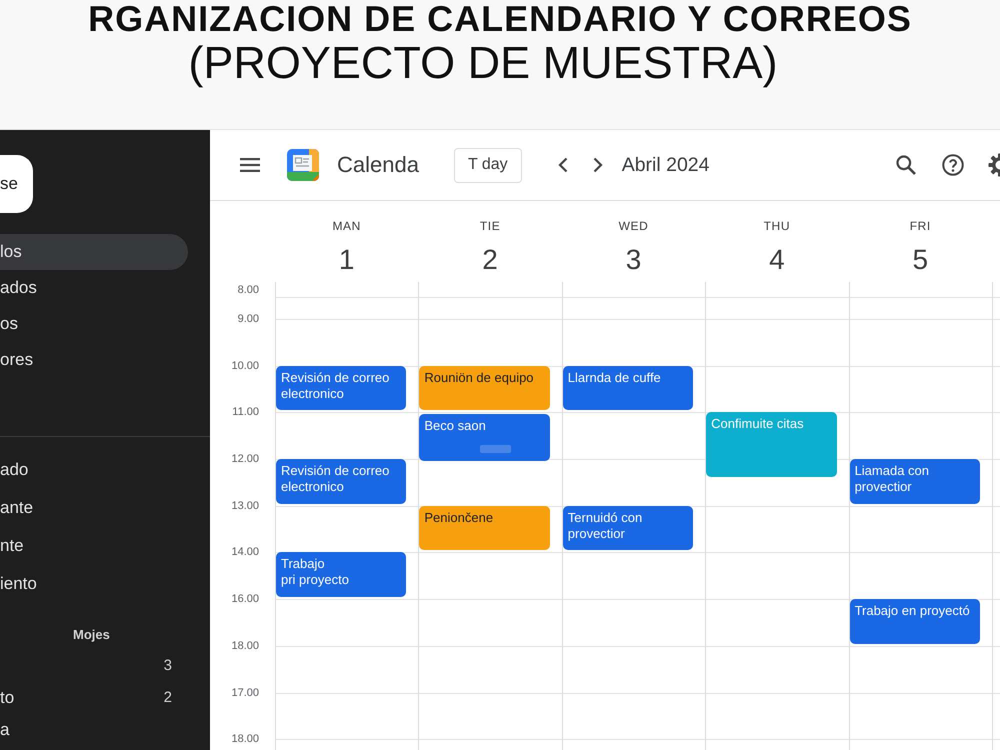  Describe the element at coordinates (563, 165) in the screenshot. I see `chevron-left-icon` at that location.